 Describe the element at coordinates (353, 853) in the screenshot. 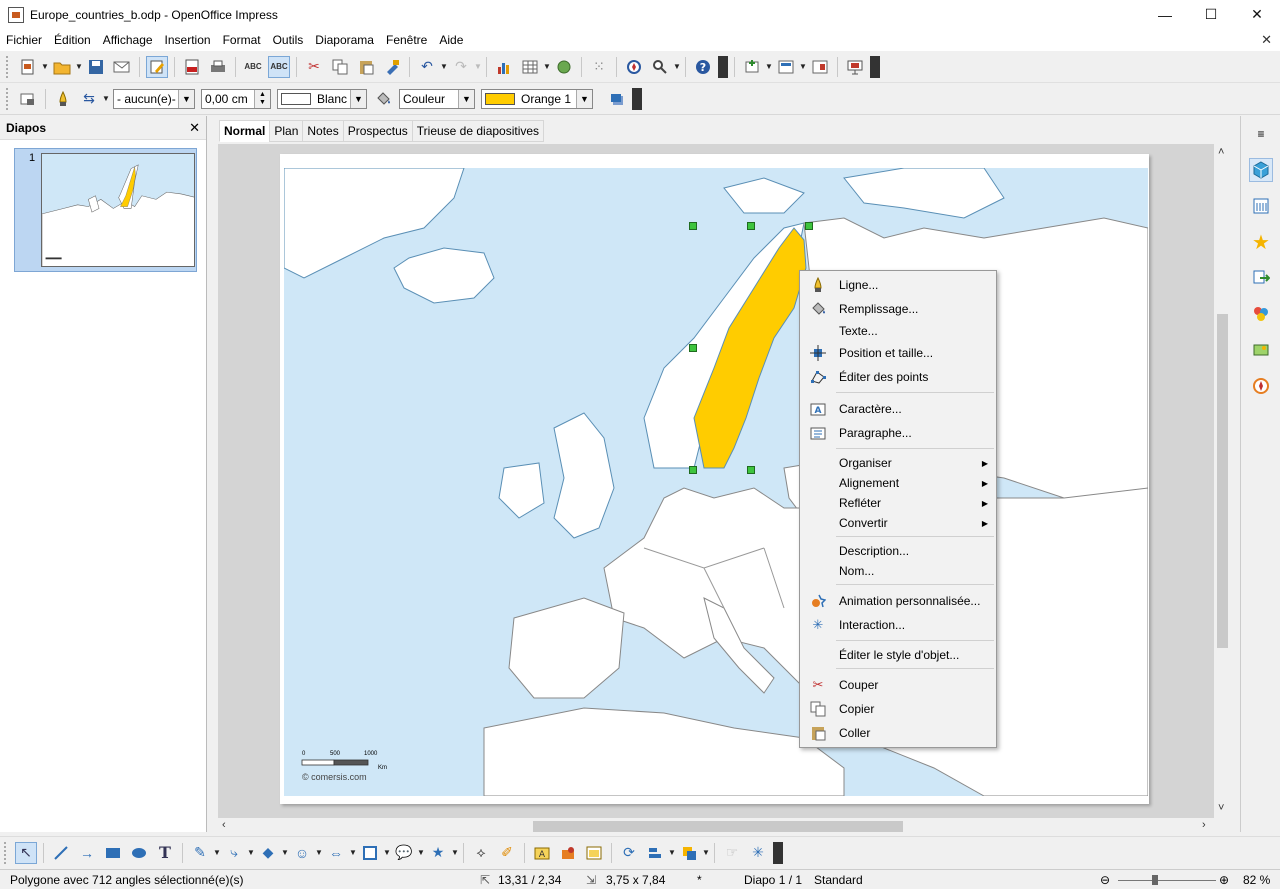

I see `block-arrows-dropdown-icon: ▼` at that location.